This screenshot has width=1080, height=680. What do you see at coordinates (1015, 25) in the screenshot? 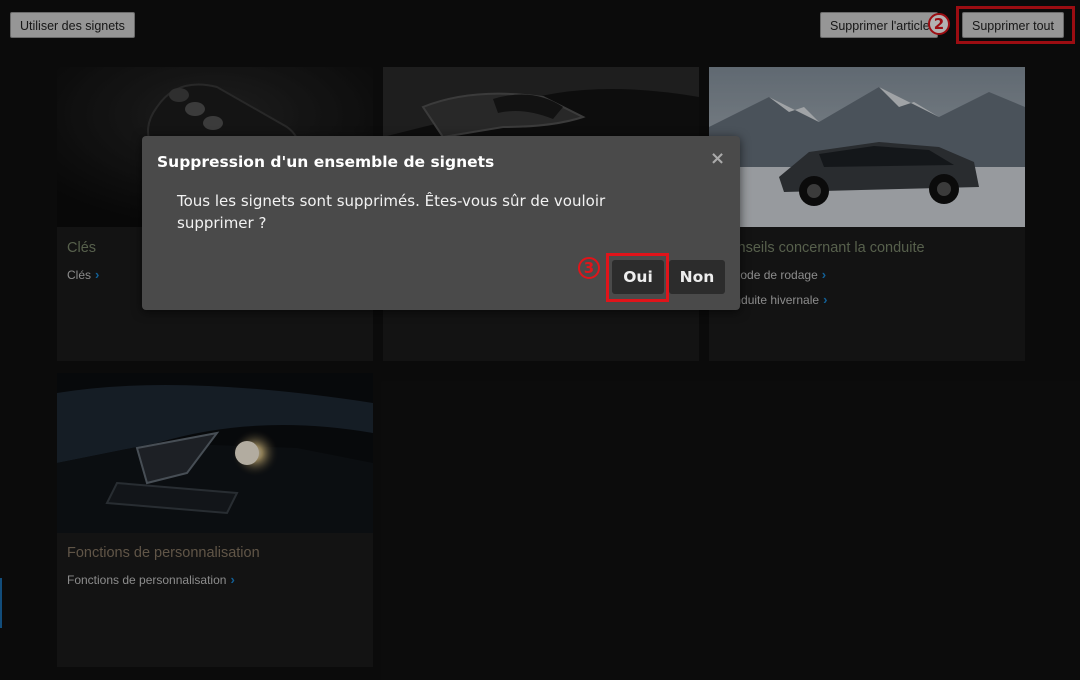
I see `step2-highlight` at bounding box center [1015, 25].